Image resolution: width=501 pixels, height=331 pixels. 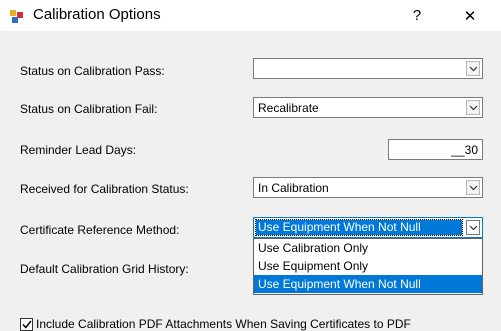 I want to click on include-pdf-checkbox, so click(x=26, y=324).